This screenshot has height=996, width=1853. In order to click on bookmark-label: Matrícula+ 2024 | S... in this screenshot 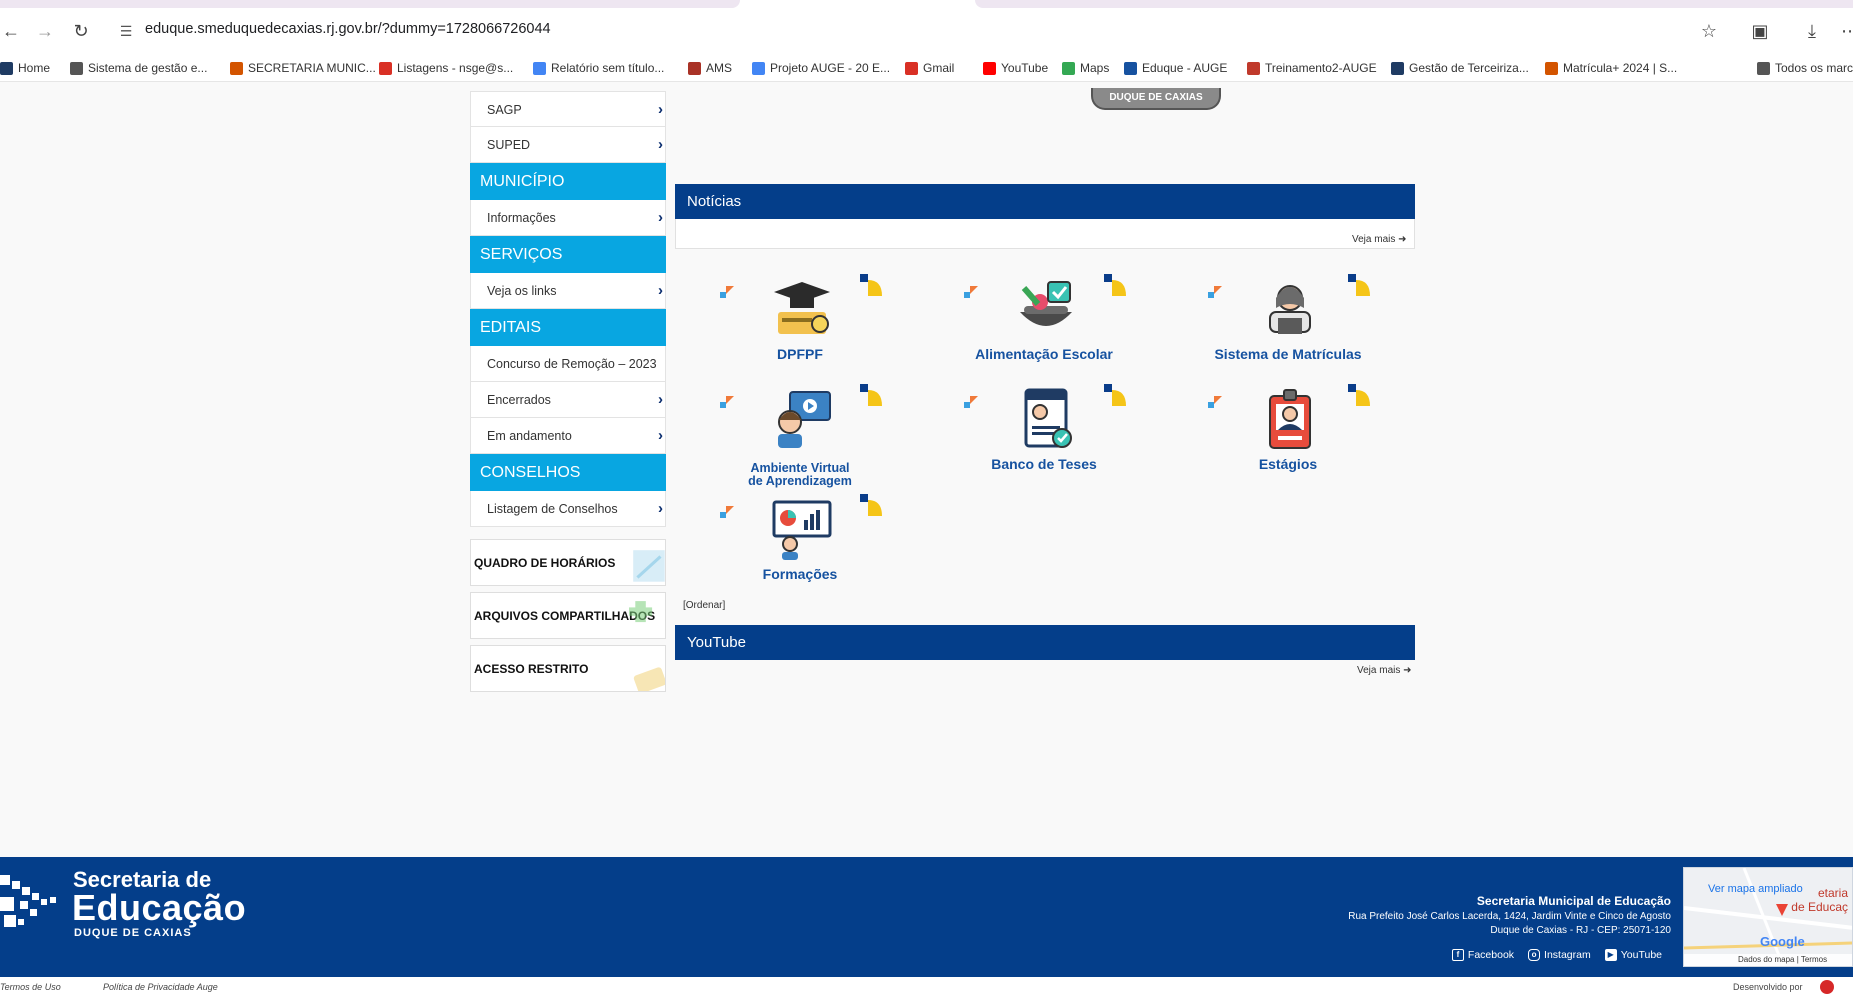, I will do `click(1620, 68)`.